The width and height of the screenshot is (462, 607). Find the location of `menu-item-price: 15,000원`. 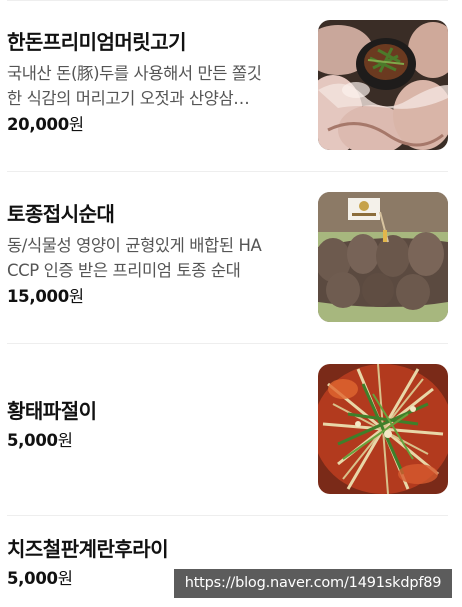

menu-item-price: 15,000원 is located at coordinates (157, 297).